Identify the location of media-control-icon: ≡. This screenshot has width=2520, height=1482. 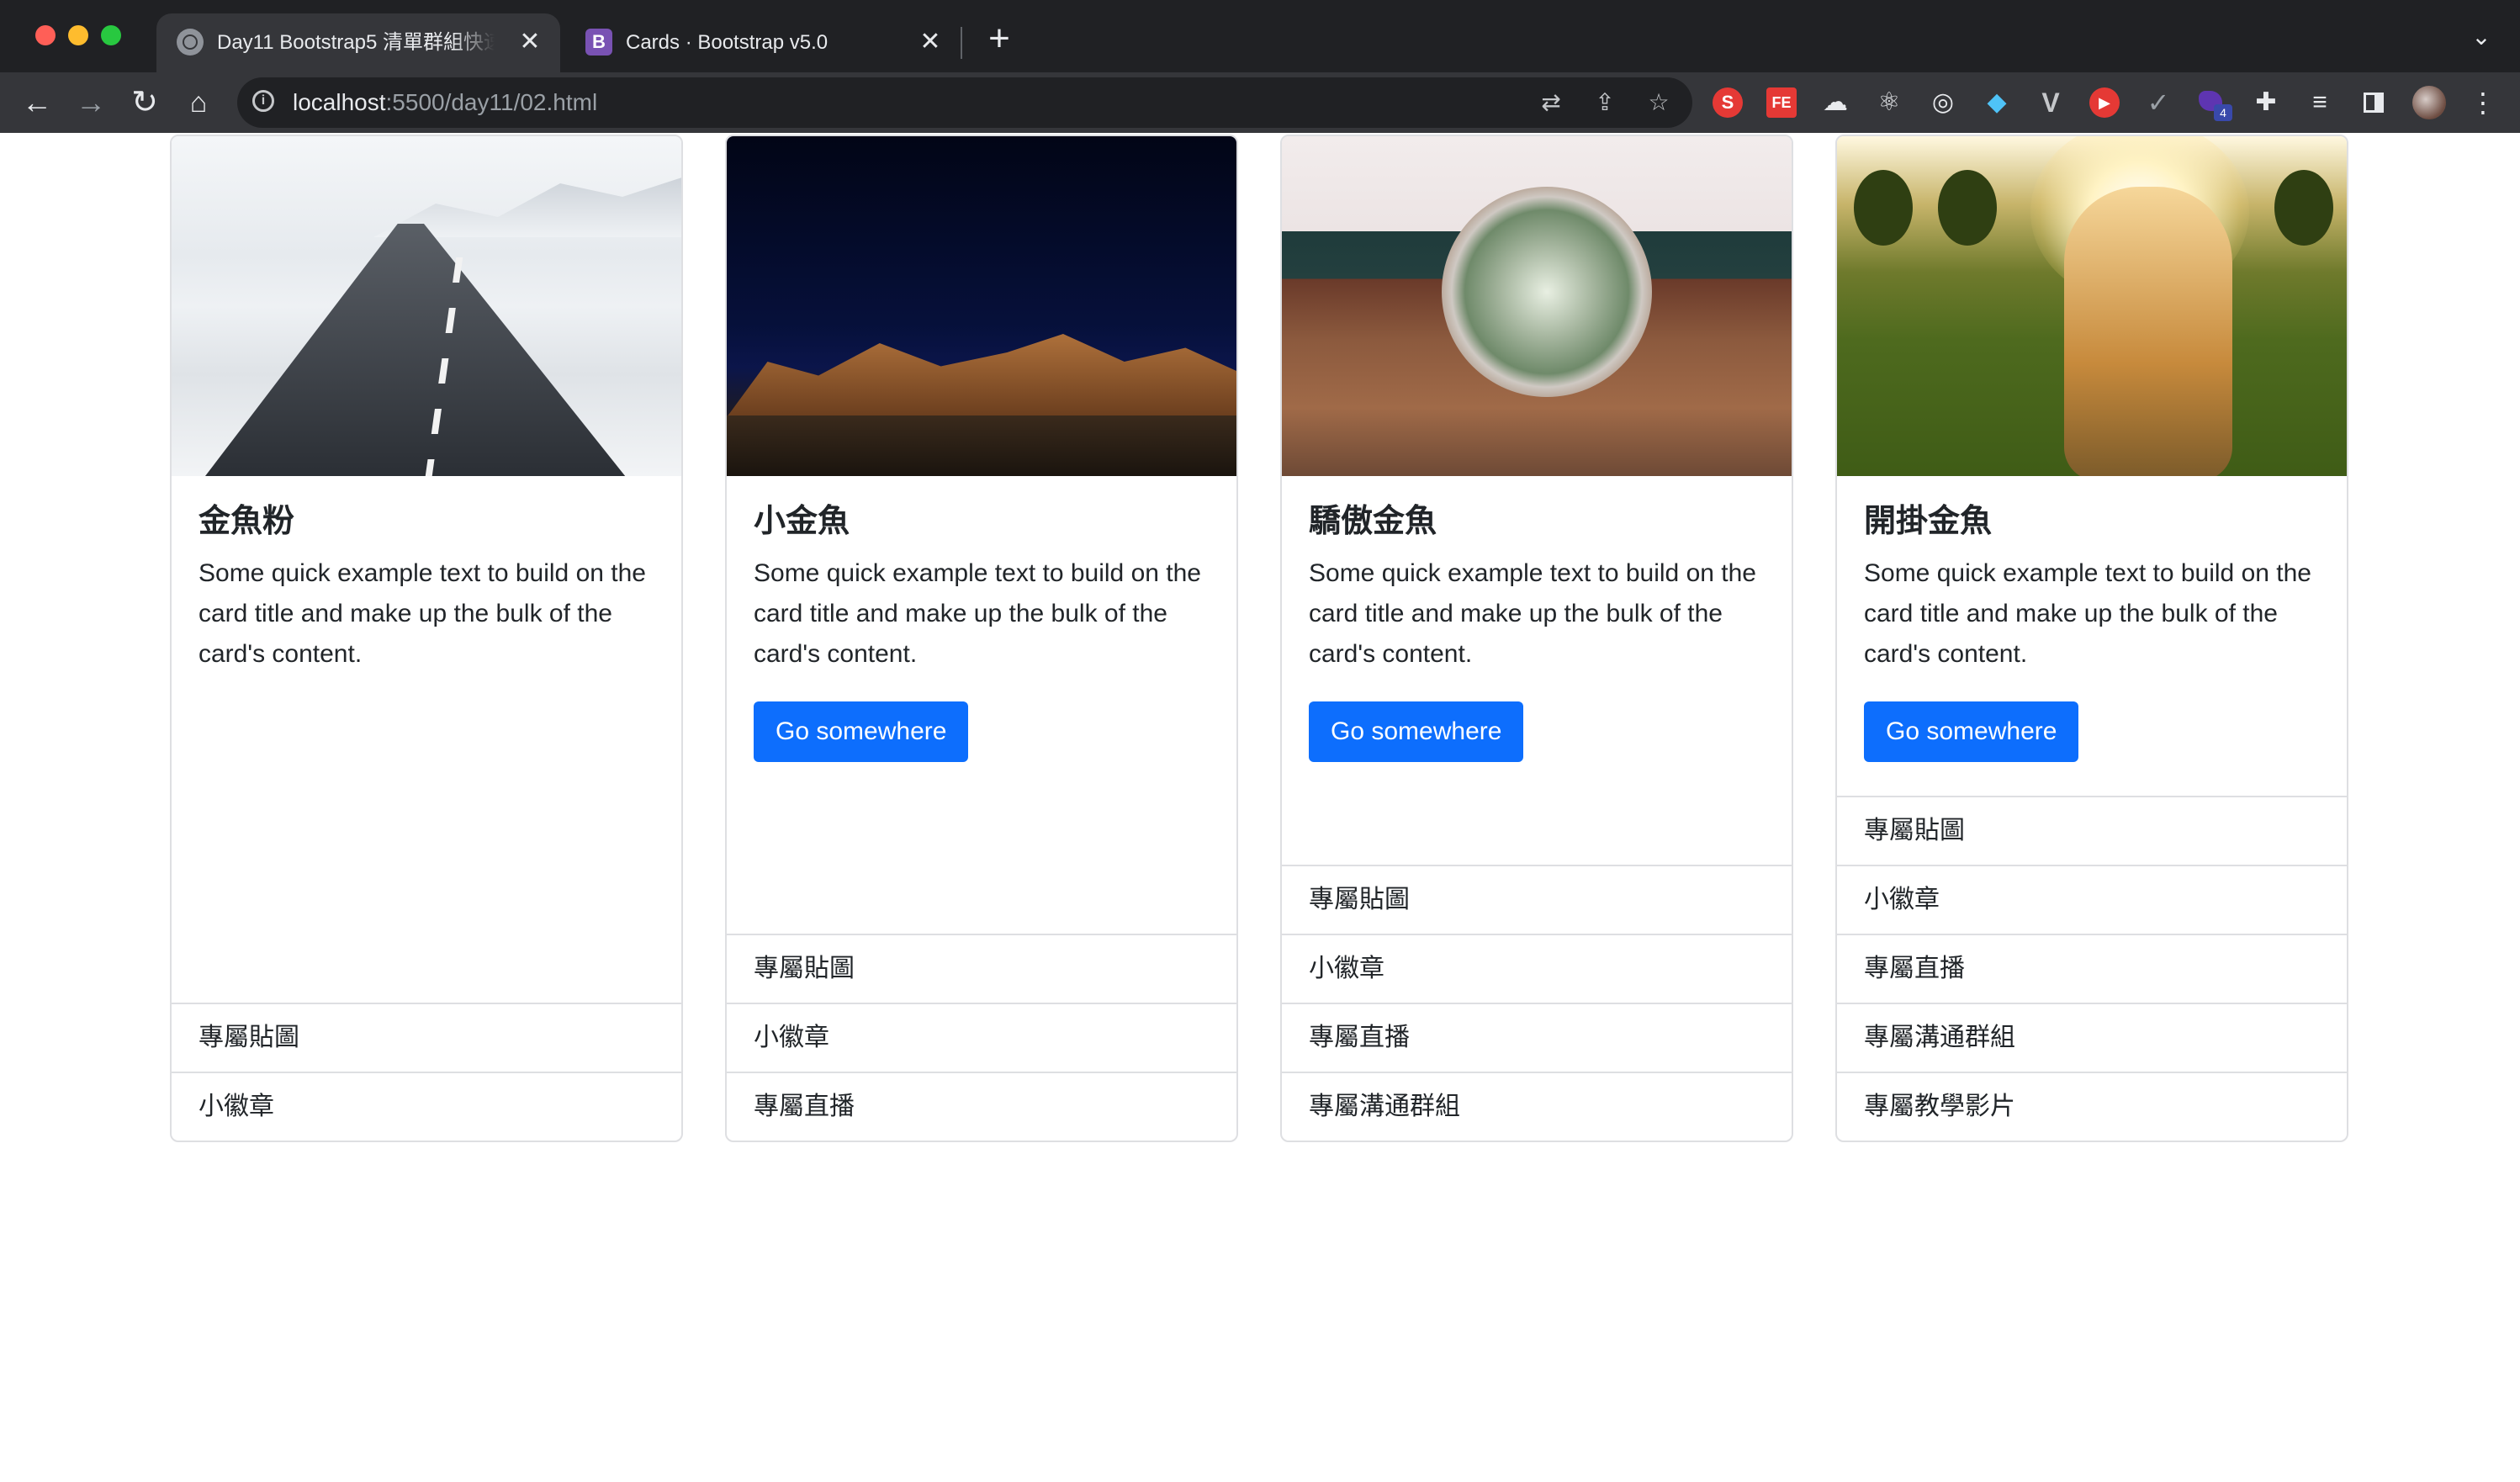
(2320, 102).